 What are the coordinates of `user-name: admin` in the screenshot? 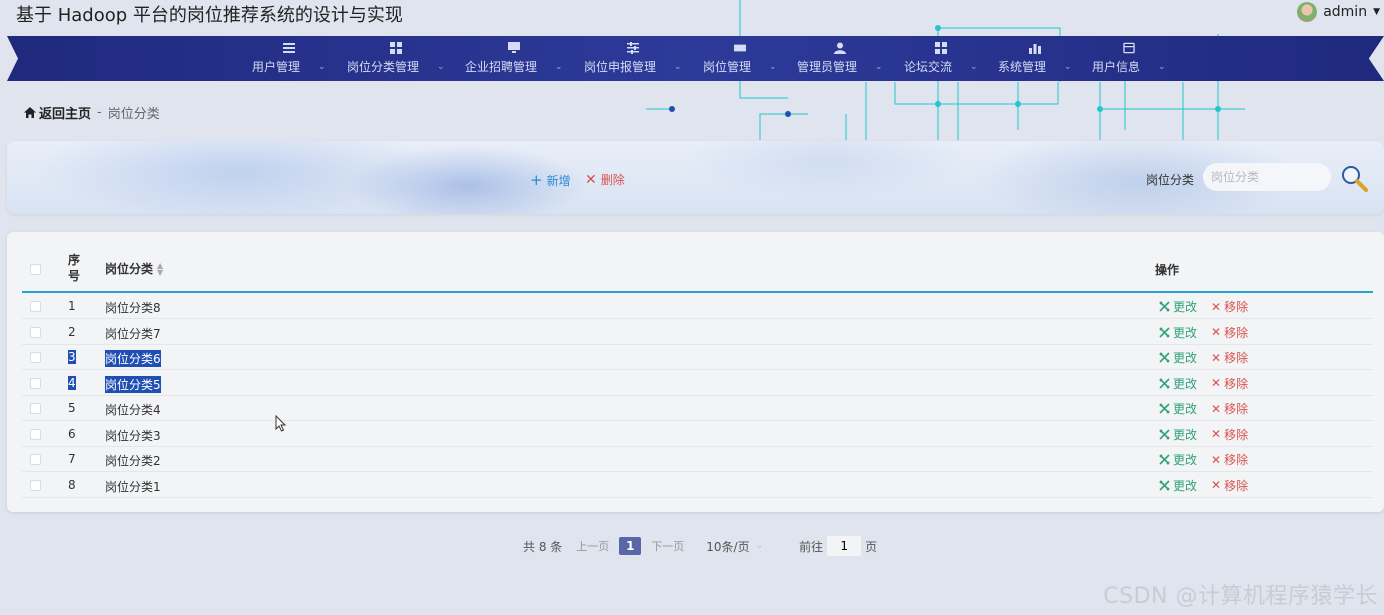 It's located at (1345, 12).